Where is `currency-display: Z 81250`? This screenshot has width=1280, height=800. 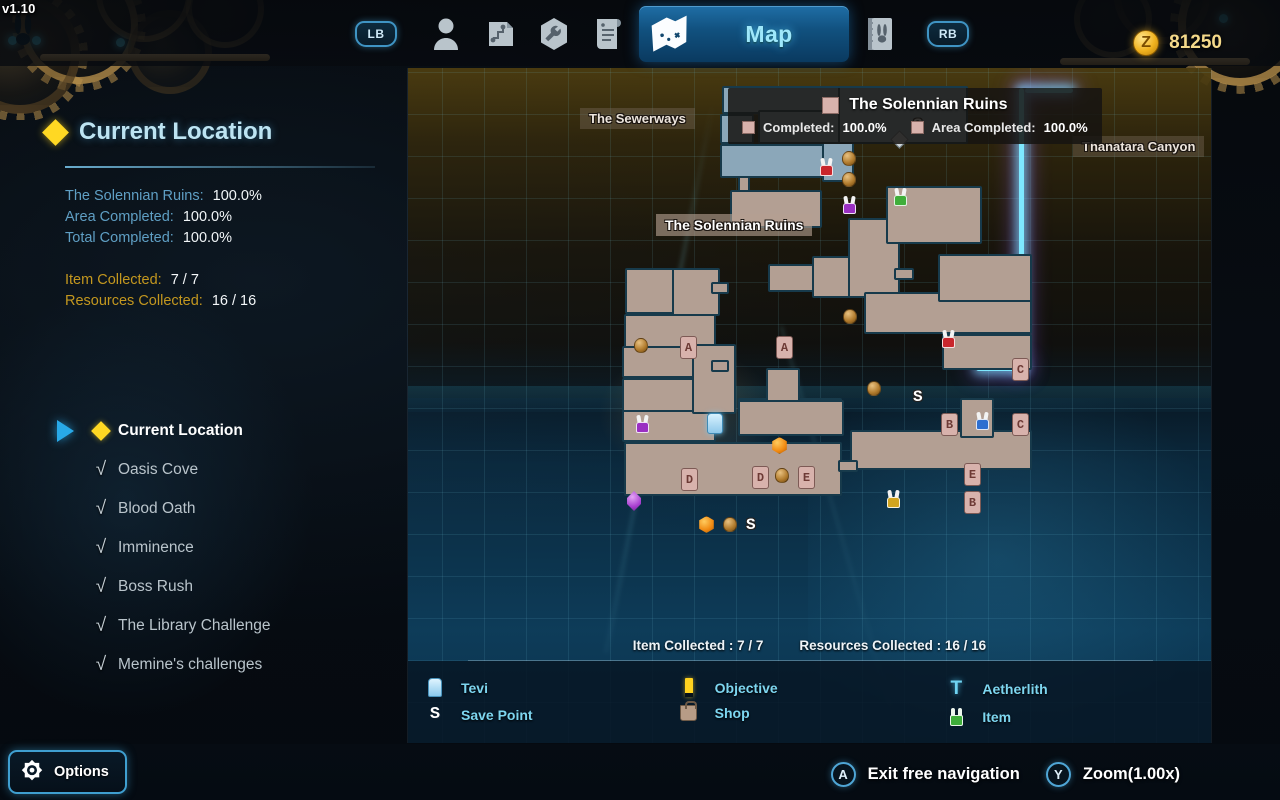 currency-display: Z 81250 is located at coordinates (1177, 43).